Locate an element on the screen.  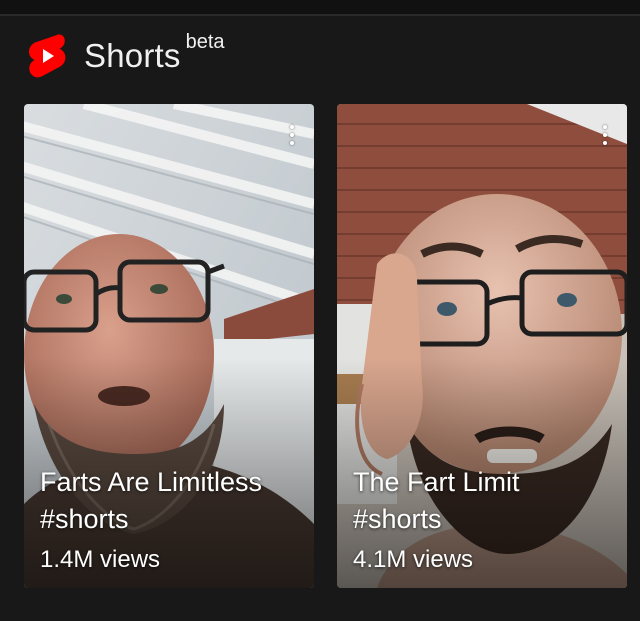
shelf-title: Shorts is located at coordinates (132, 55).